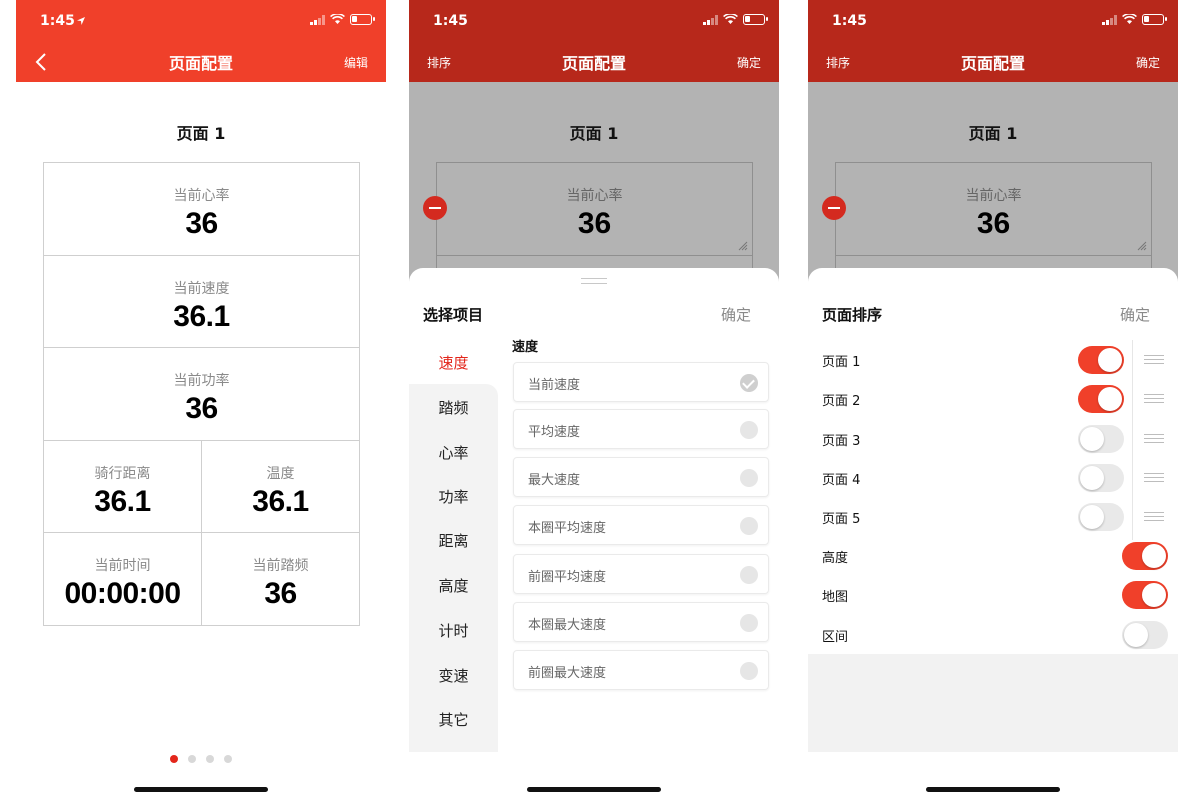  Describe the element at coordinates (453, 362) in the screenshot. I see `category-speed: 速度` at that location.